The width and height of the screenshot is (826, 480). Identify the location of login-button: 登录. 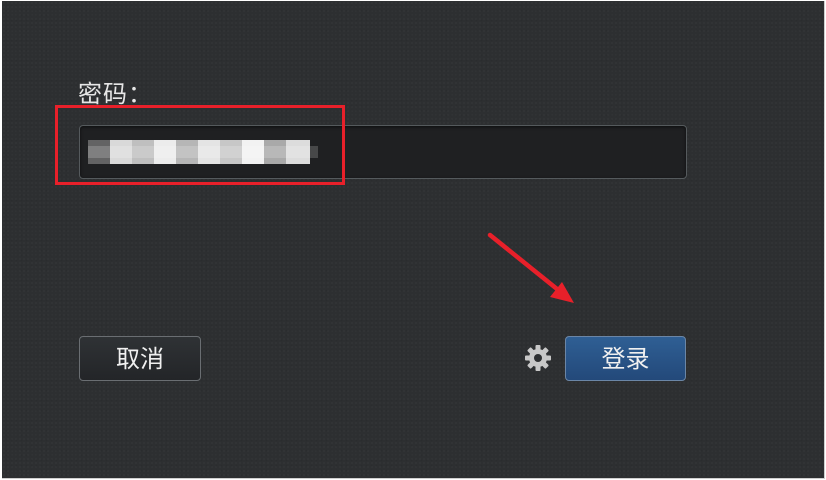
(625, 358).